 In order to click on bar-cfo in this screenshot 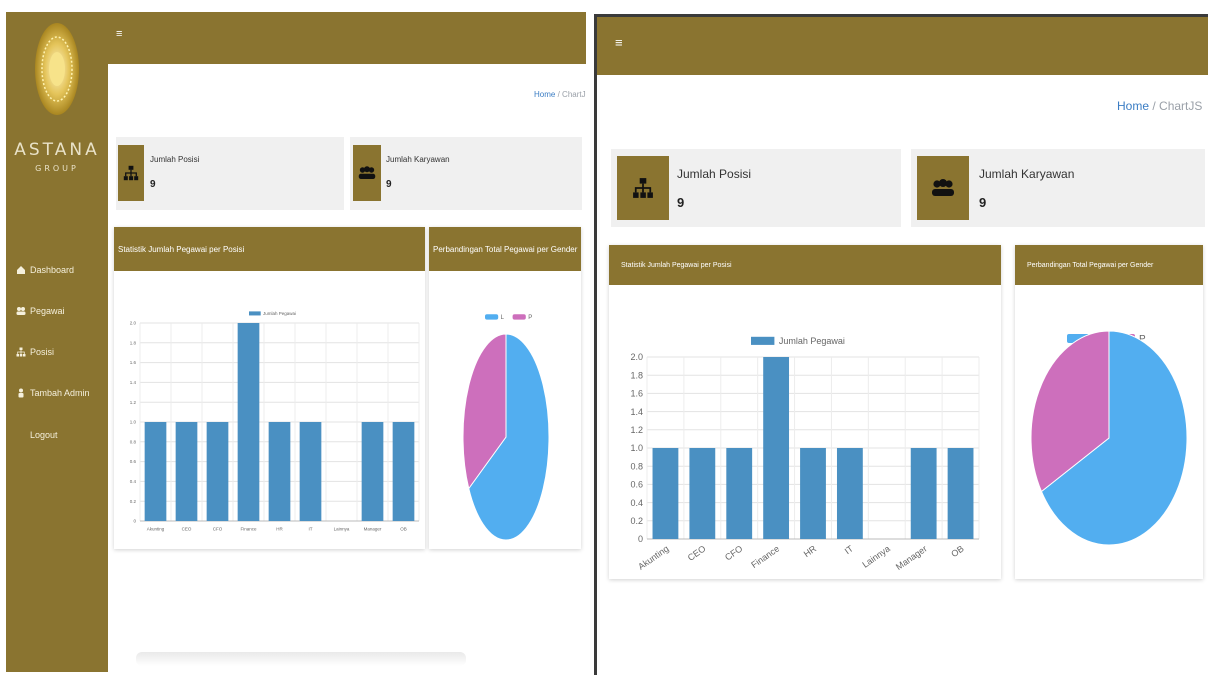, I will do `click(217, 471)`.